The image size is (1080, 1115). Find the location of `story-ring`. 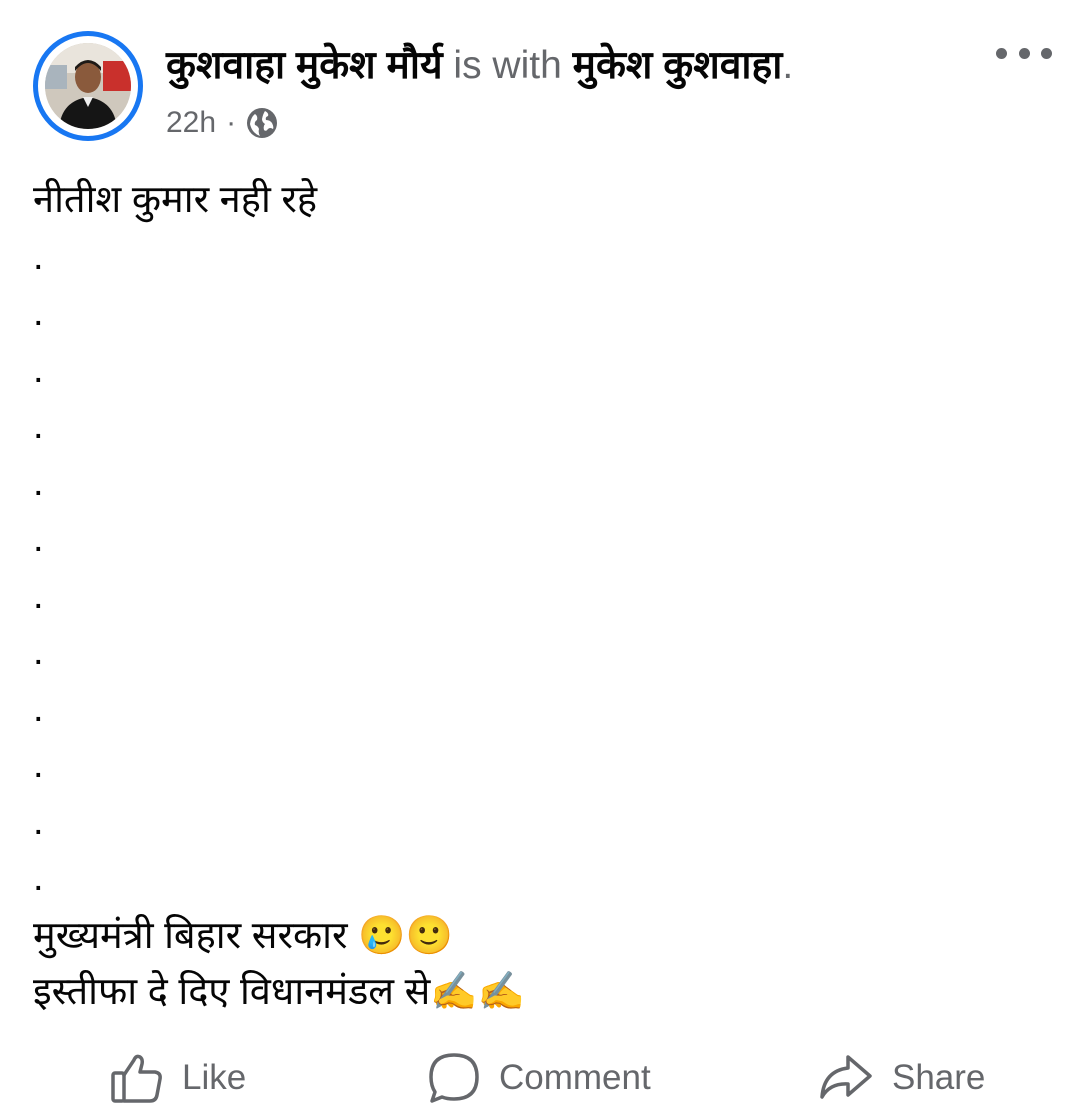

story-ring is located at coordinates (88, 86).